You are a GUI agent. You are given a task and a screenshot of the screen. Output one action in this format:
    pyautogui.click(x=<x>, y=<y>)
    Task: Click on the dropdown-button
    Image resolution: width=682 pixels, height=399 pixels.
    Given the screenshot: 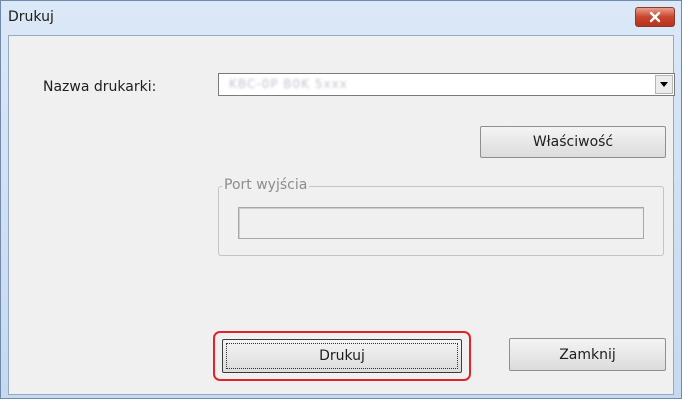 What is the action you would take?
    pyautogui.click(x=664, y=84)
    